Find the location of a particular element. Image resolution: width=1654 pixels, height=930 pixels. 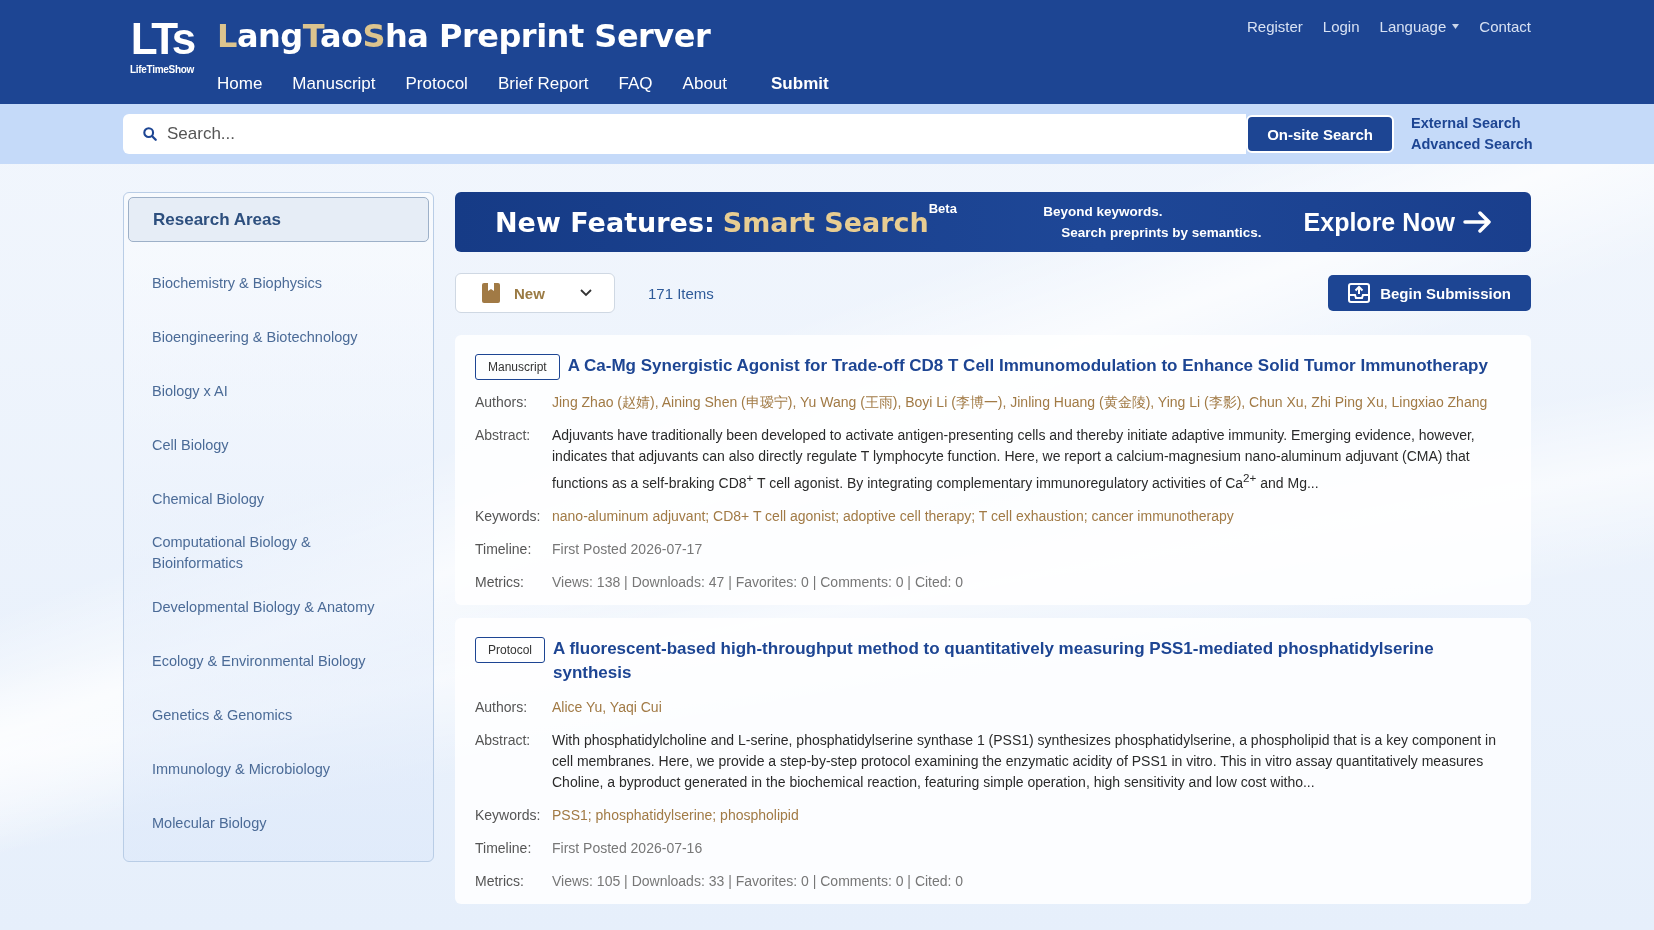

search-link: Advanced Search is located at coordinates (1471, 144).